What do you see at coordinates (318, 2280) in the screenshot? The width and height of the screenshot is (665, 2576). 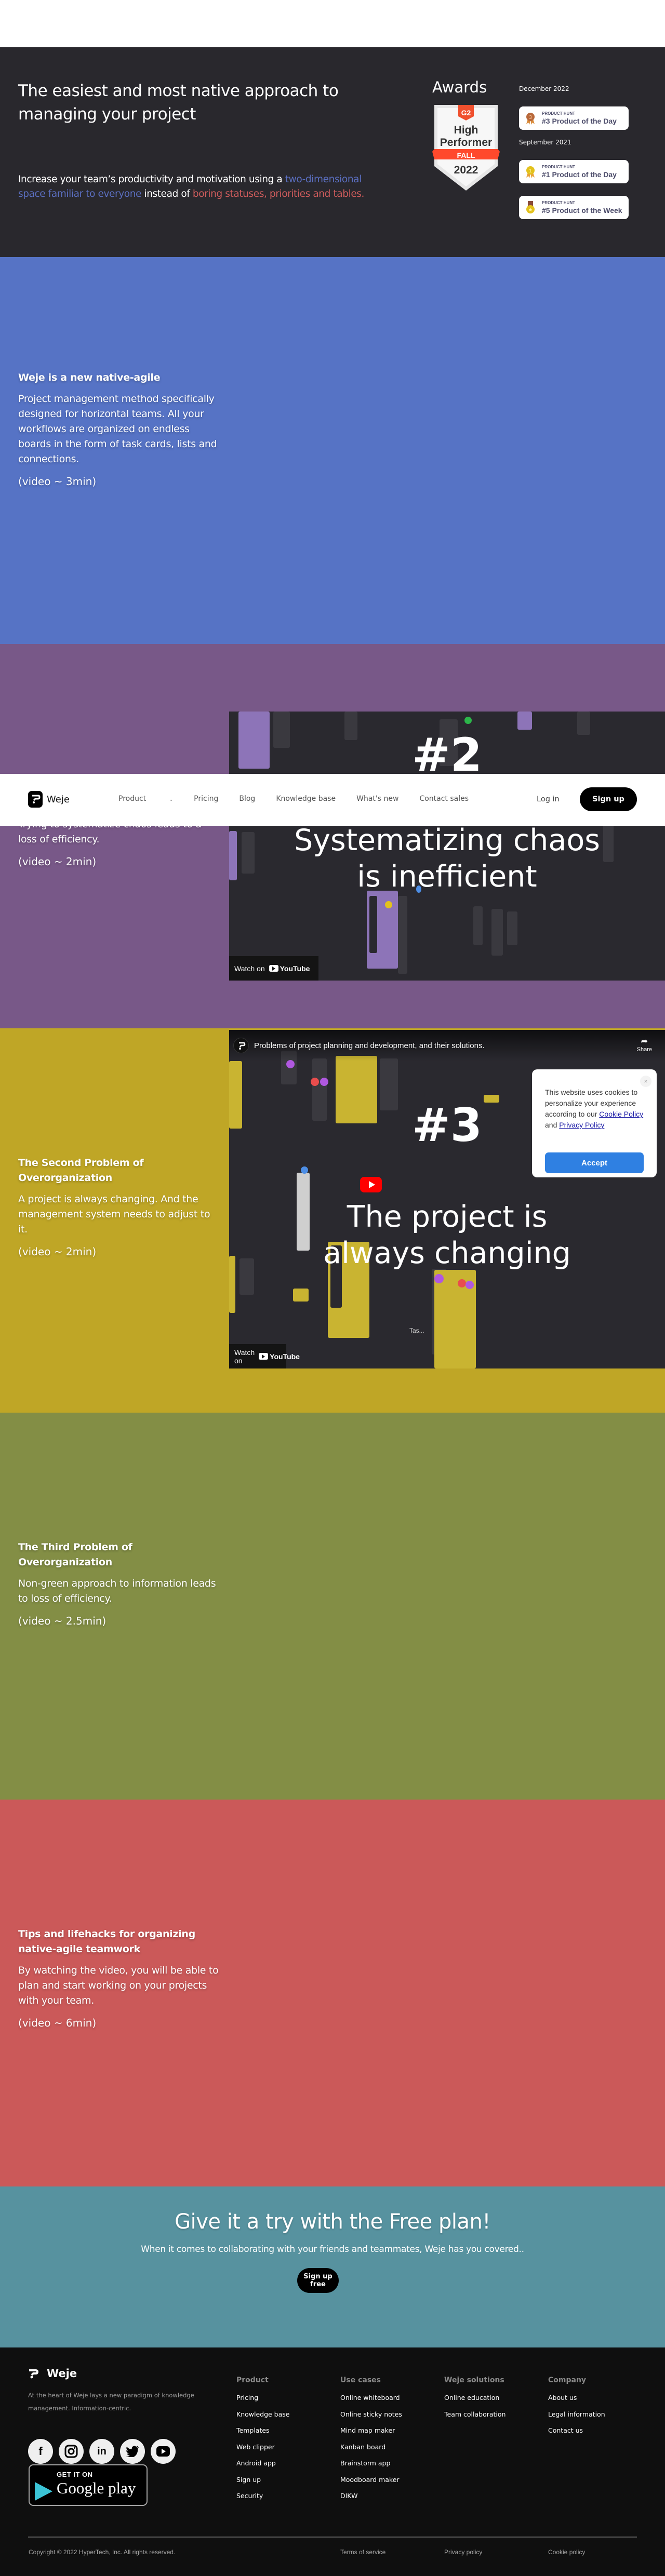 I see `signup-free-button: Sign up free` at bounding box center [318, 2280].